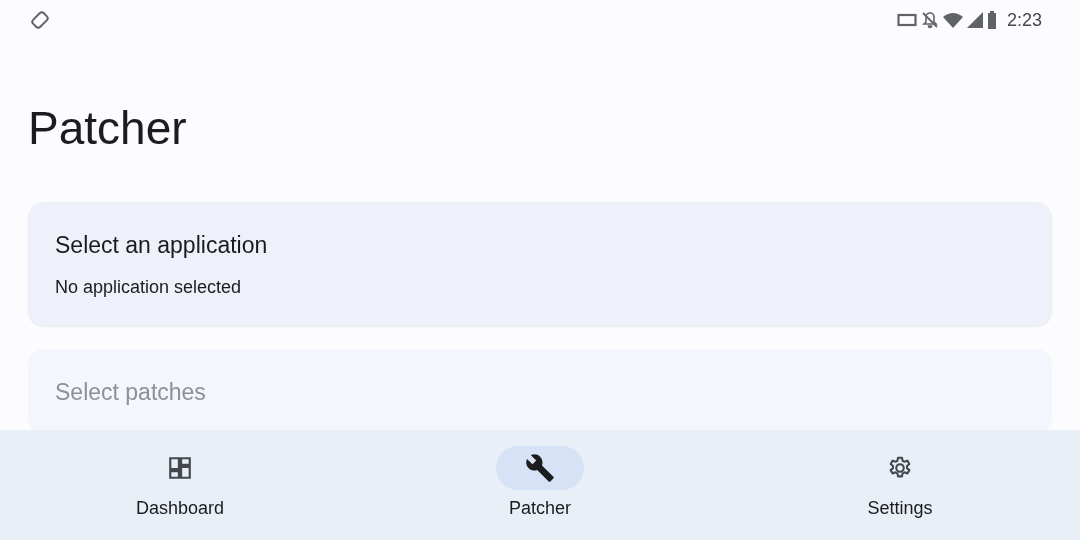  Describe the element at coordinates (991, 20) in the screenshot. I see `battery-icon` at that location.